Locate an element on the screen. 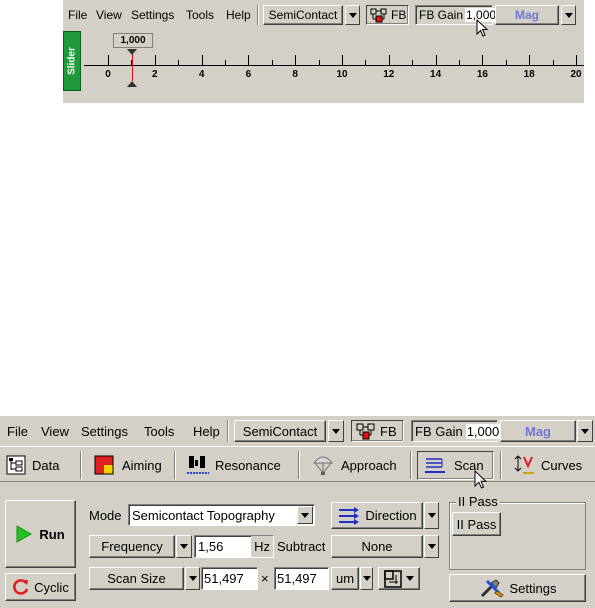 The height and width of the screenshot is (608, 595). slider-track: 1,000 0 2 4 6 8 10 12 14 16 18 20 is located at coordinates (334, 61).